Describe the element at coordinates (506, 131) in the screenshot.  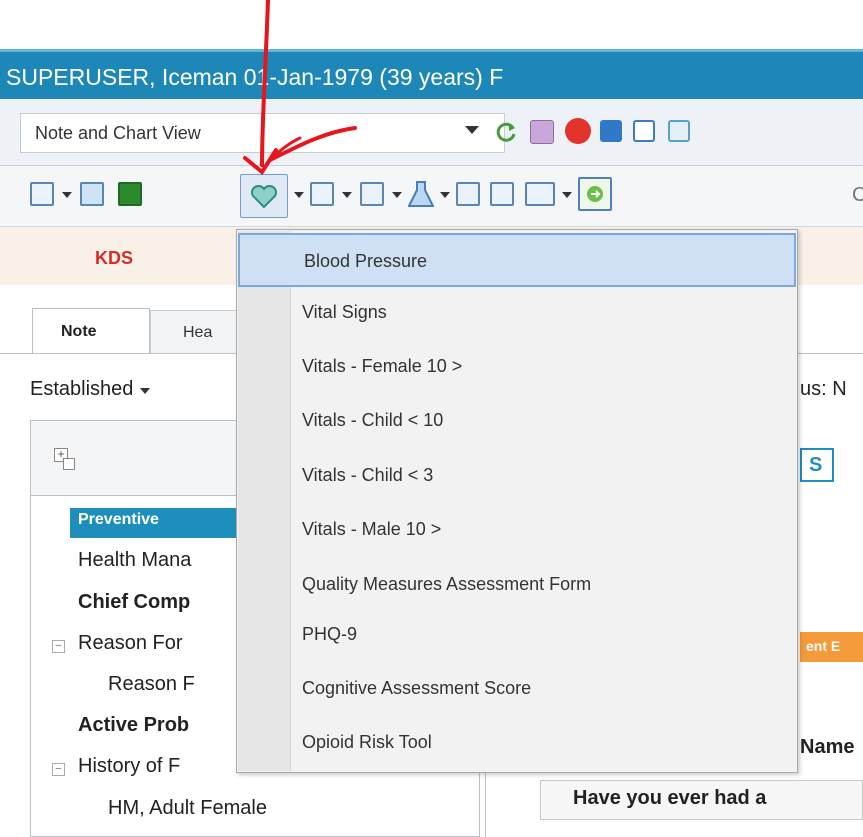
I see `refresh-icon` at that location.